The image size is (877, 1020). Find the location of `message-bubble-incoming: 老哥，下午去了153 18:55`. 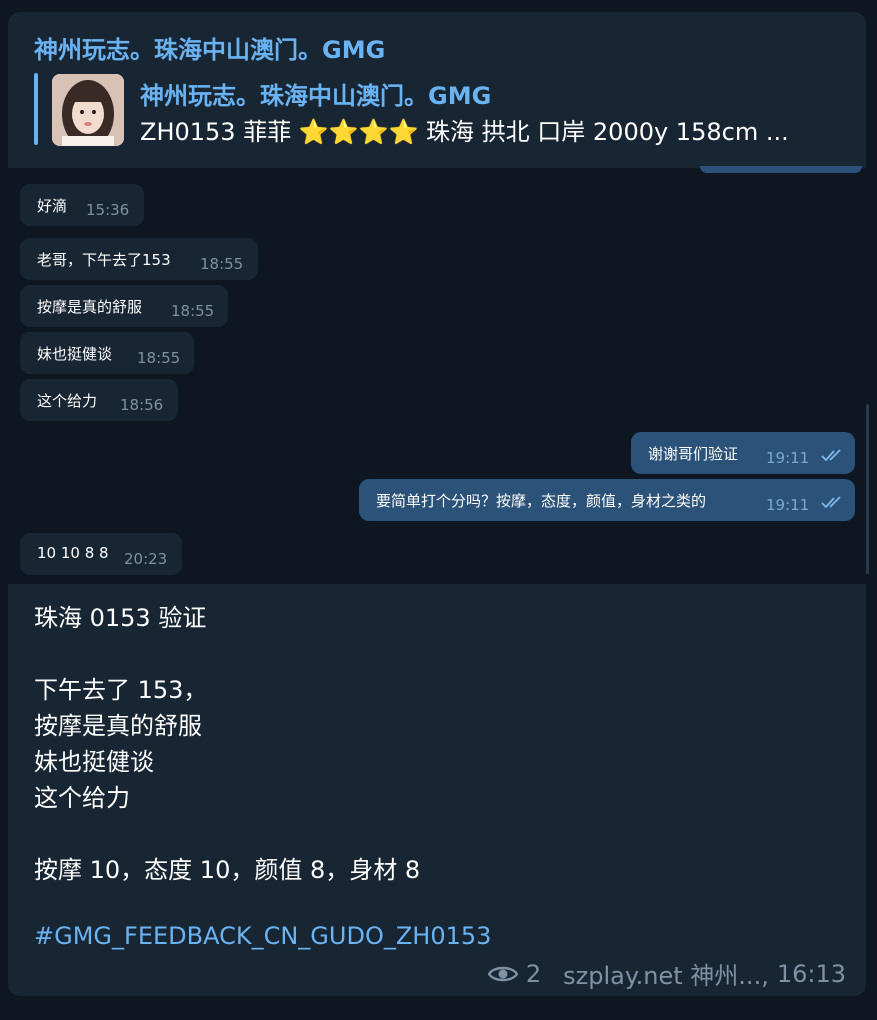

message-bubble-incoming: 老哥，下午去了153 18:55 is located at coordinates (139, 259).